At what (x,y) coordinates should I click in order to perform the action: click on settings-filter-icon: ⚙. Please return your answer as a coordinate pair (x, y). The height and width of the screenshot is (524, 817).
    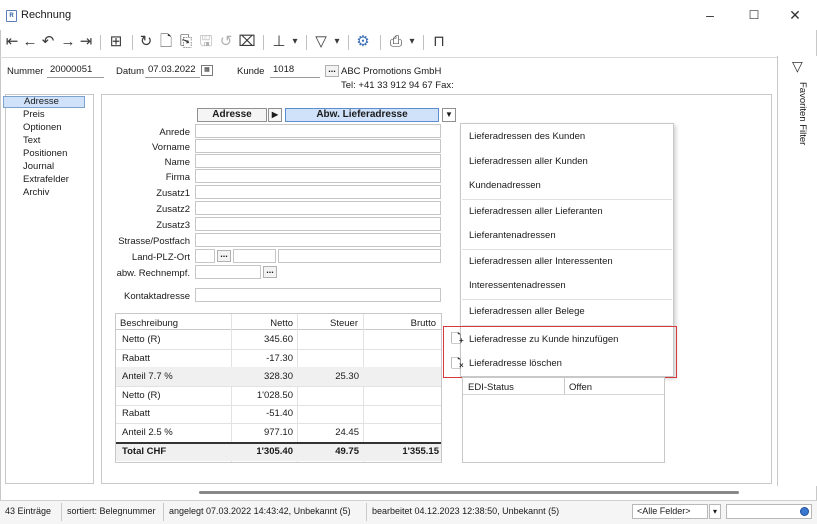
    Looking at the image, I should click on (363, 42).